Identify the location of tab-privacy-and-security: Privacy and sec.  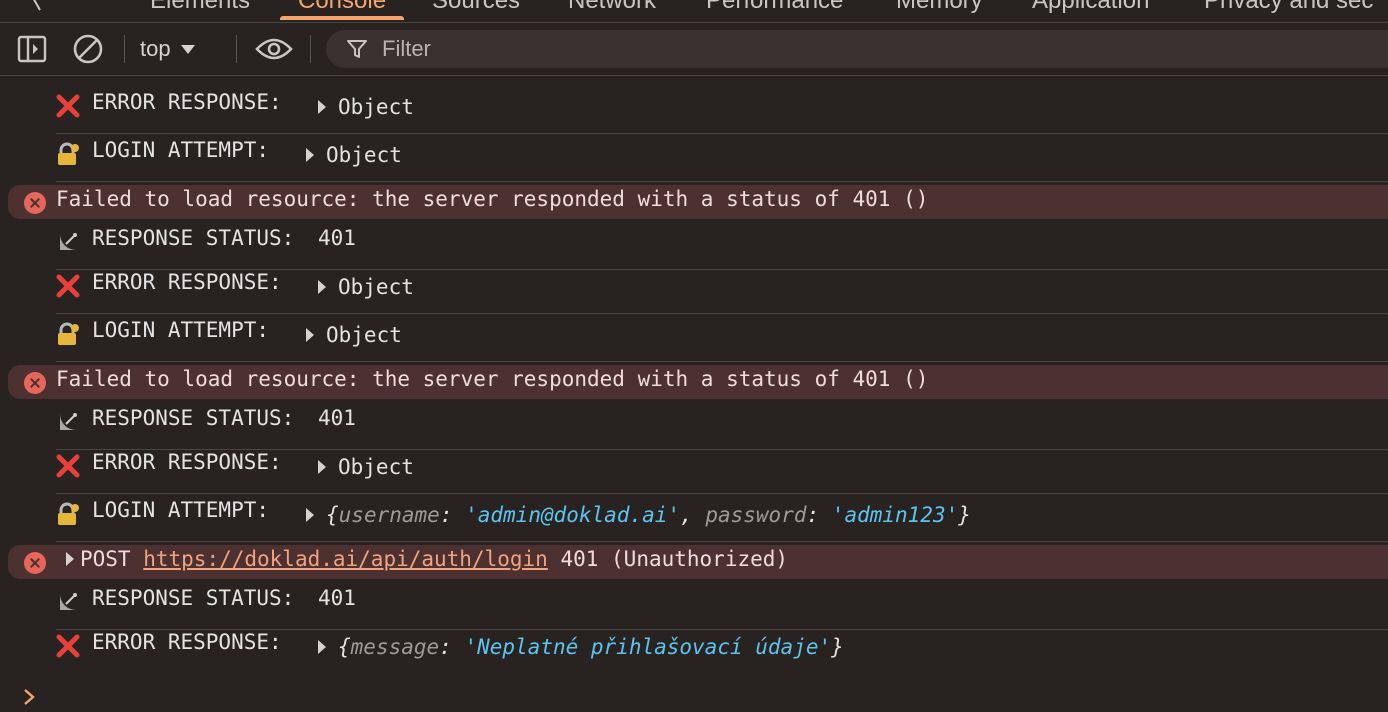
(1287, 8).